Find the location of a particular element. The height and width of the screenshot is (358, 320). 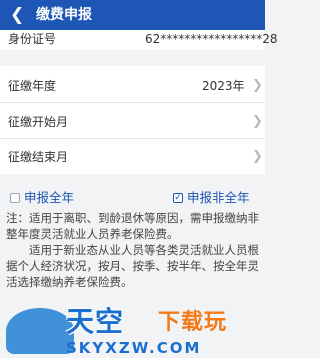

top-nav-bar: ❮ 缴费申报 is located at coordinates (132, 15).